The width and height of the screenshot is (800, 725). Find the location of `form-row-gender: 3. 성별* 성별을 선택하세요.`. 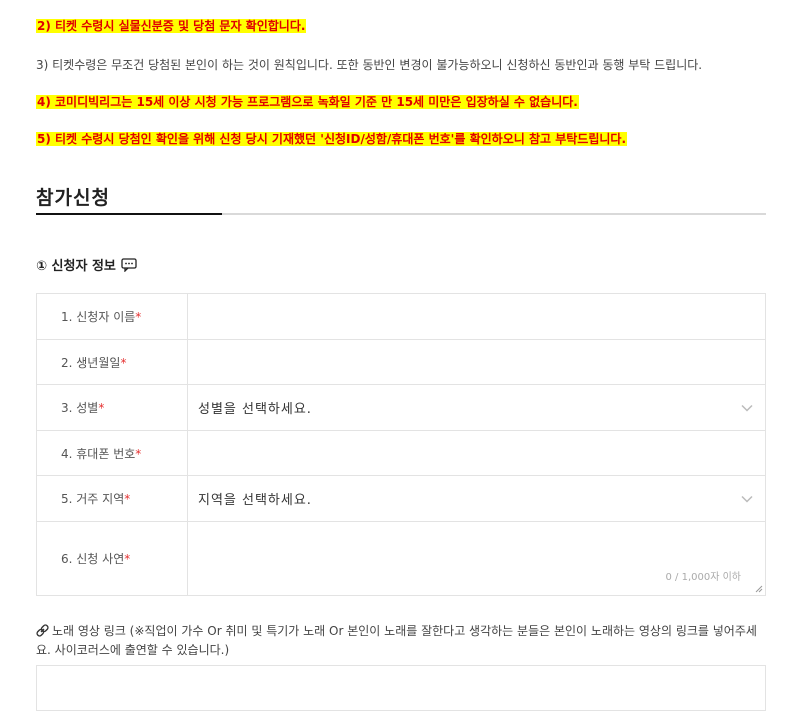

form-row-gender: 3. 성별* 성별을 선택하세요. is located at coordinates (401, 407).